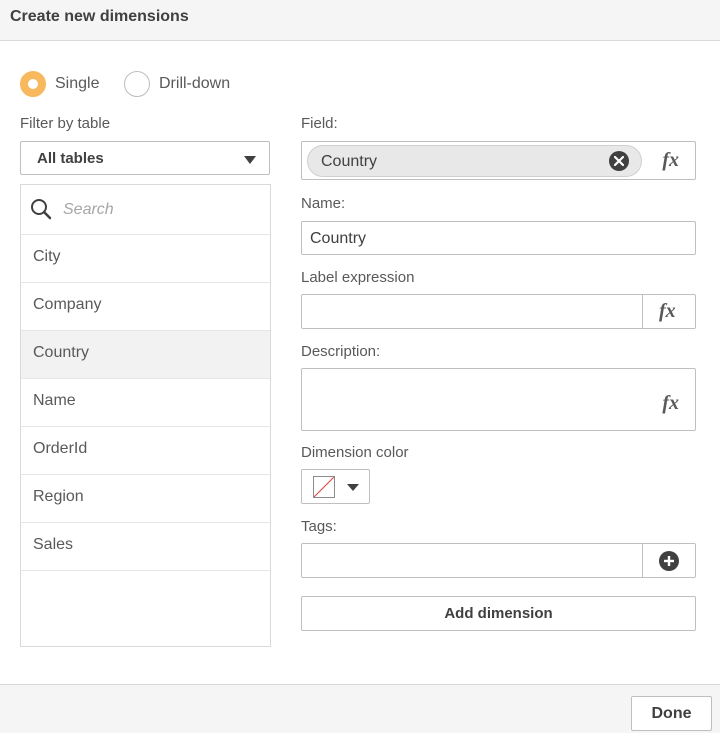 The height and width of the screenshot is (733, 720). What do you see at coordinates (145, 451) in the screenshot?
I see `list-item-orderid: OrderId` at bounding box center [145, 451].